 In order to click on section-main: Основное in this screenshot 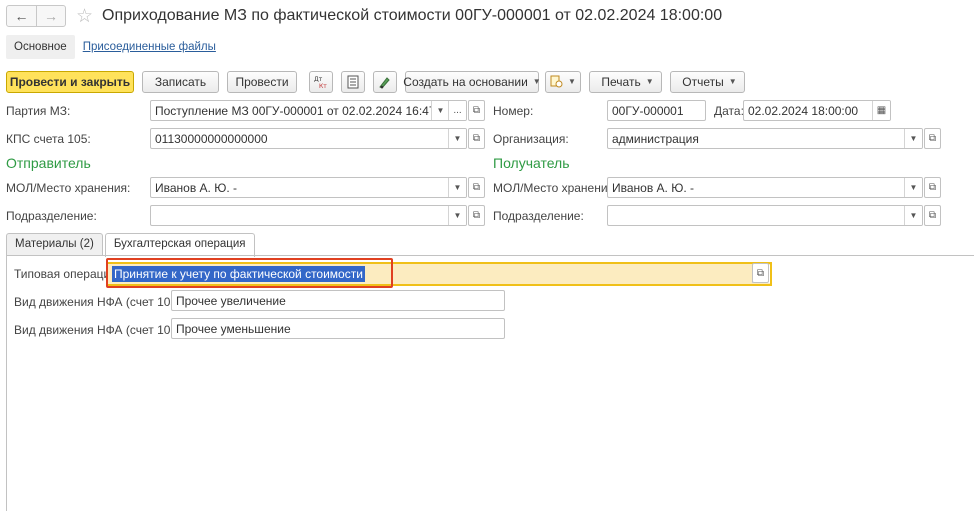, I will do `click(40, 47)`.